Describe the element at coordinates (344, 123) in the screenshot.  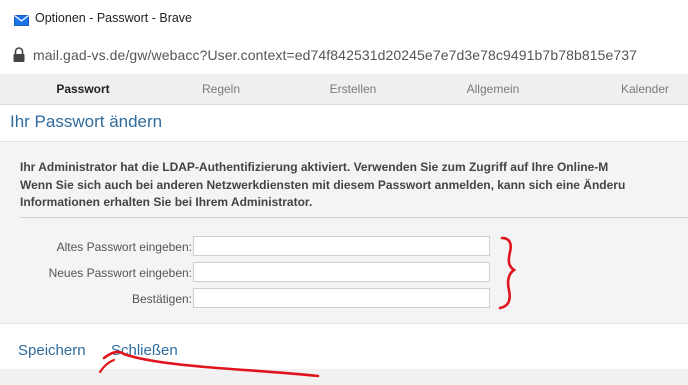
I see `panel-header: Ihr Passwort ändern` at that location.